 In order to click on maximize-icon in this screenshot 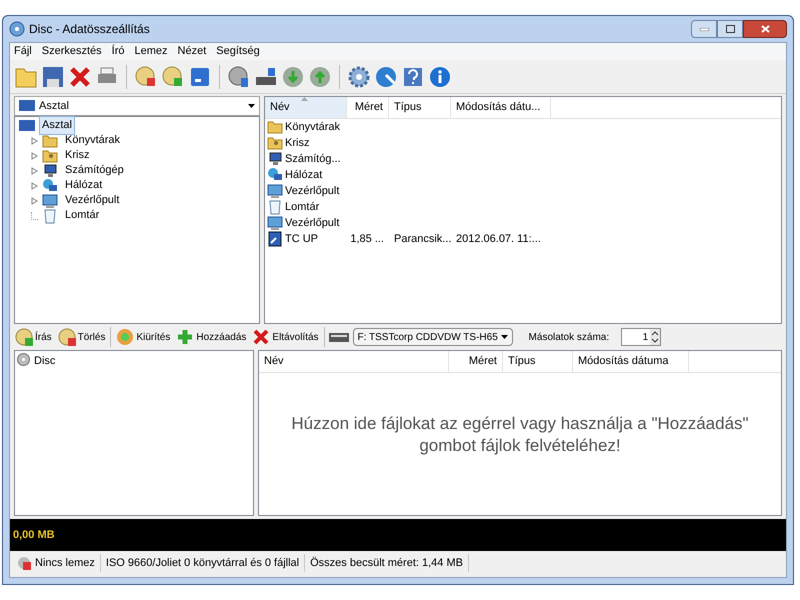, I will do `click(730, 29)`.